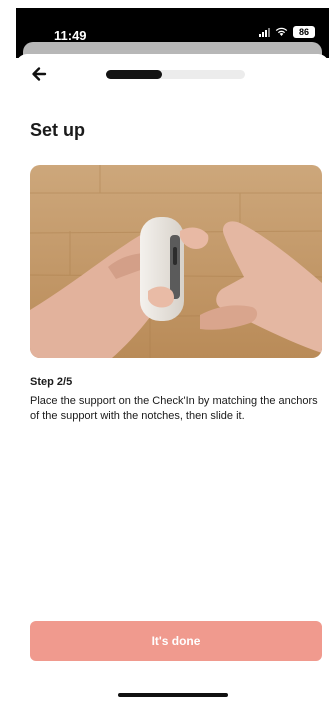 The image size is (329, 703). What do you see at coordinates (304, 32) in the screenshot?
I see `battery-icon: 86` at bounding box center [304, 32].